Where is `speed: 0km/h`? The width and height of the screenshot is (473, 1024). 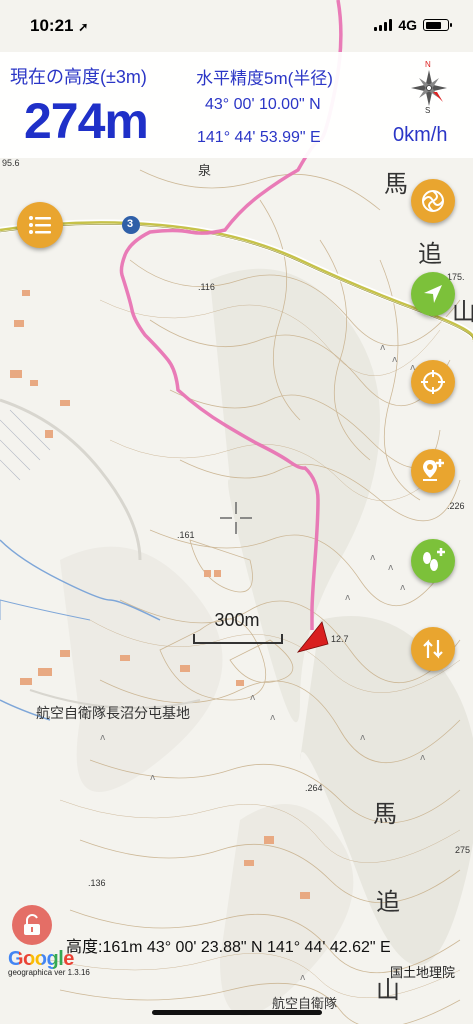
speed: 0km/h is located at coordinates (420, 135).